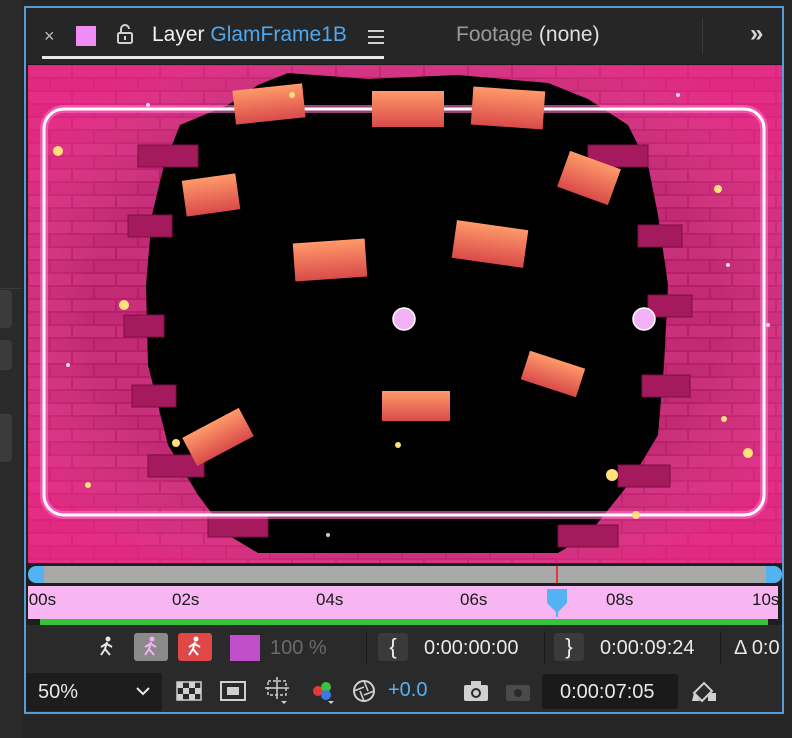  Describe the element at coordinates (647, 648) in the screenshot. I see `out-point-time: 0:00:09:24` at that location.